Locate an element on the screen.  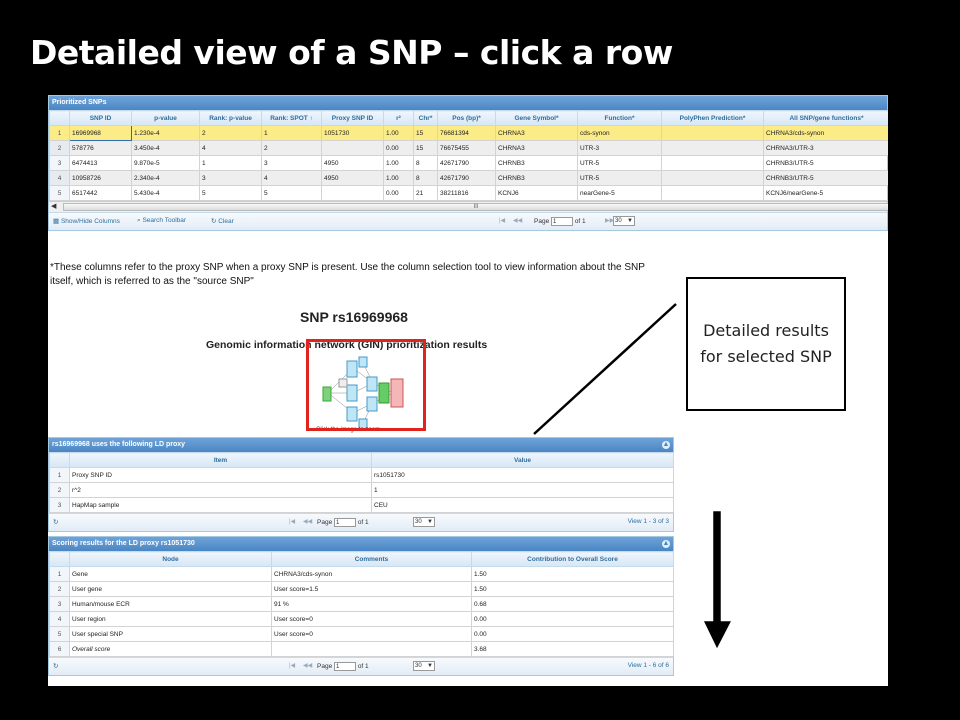
horizontal-scrollbar: ◀ III is located at coordinates (468, 206).